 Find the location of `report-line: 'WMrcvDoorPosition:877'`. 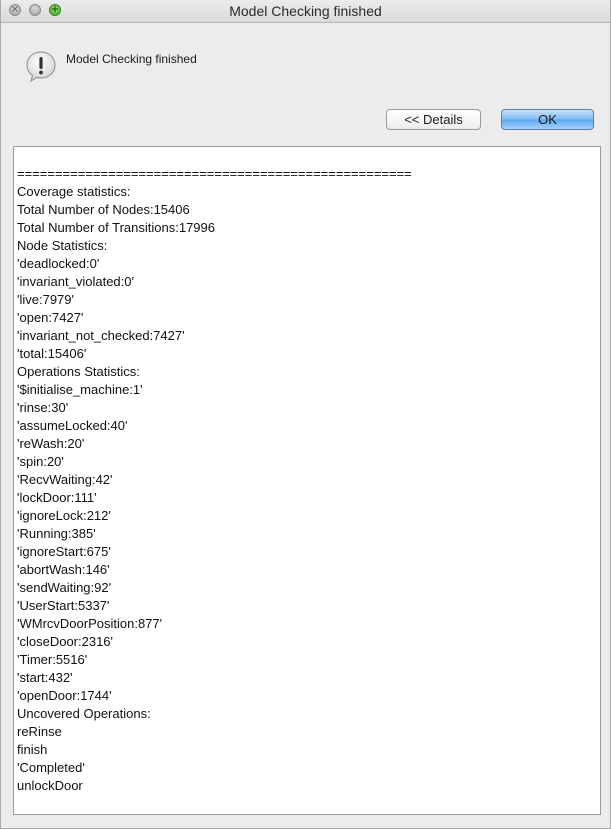

report-line: 'WMrcvDoorPosition:877' is located at coordinates (90, 623).